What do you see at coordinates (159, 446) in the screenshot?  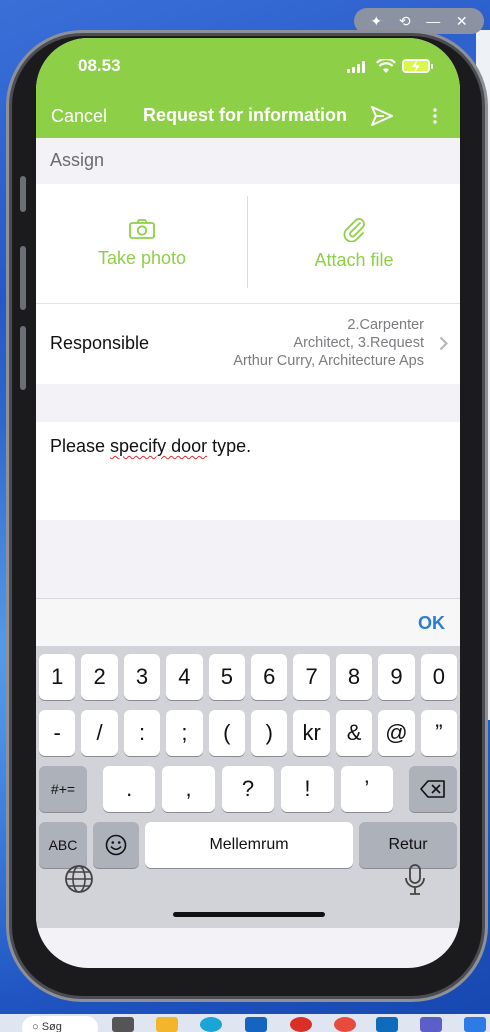 I see `note-text-misspelled: specify door` at bounding box center [159, 446].